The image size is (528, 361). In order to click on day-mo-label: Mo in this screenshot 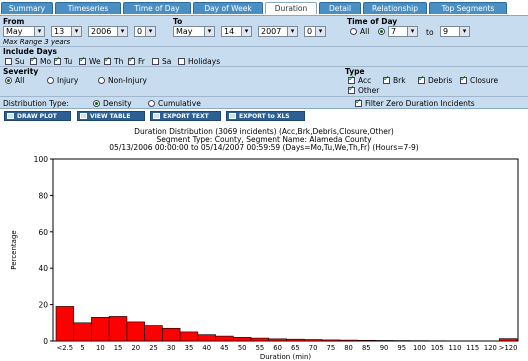, I will do `click(46, 61)`.